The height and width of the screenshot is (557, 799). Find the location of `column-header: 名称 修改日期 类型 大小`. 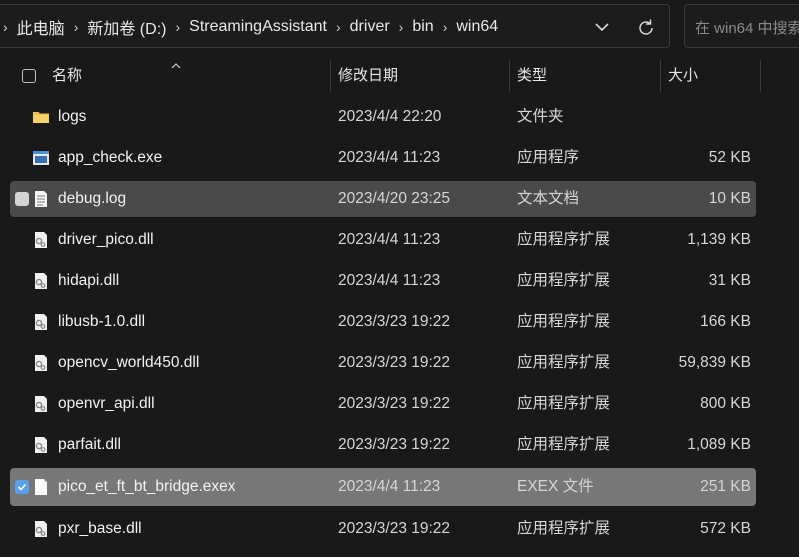

column-header: 名称 修改日期 类型 大小 is located at coordinates (399, 76).